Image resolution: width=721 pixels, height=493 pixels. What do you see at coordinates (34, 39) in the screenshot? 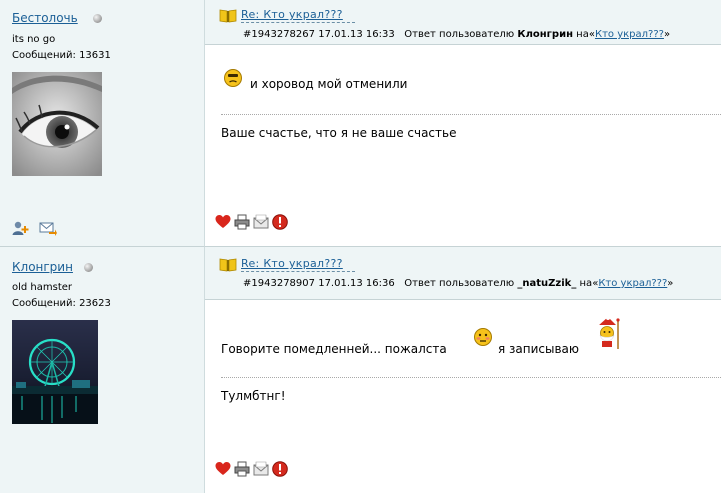
I see `author-subtitle: its no go` at bounding box center [34, 39].